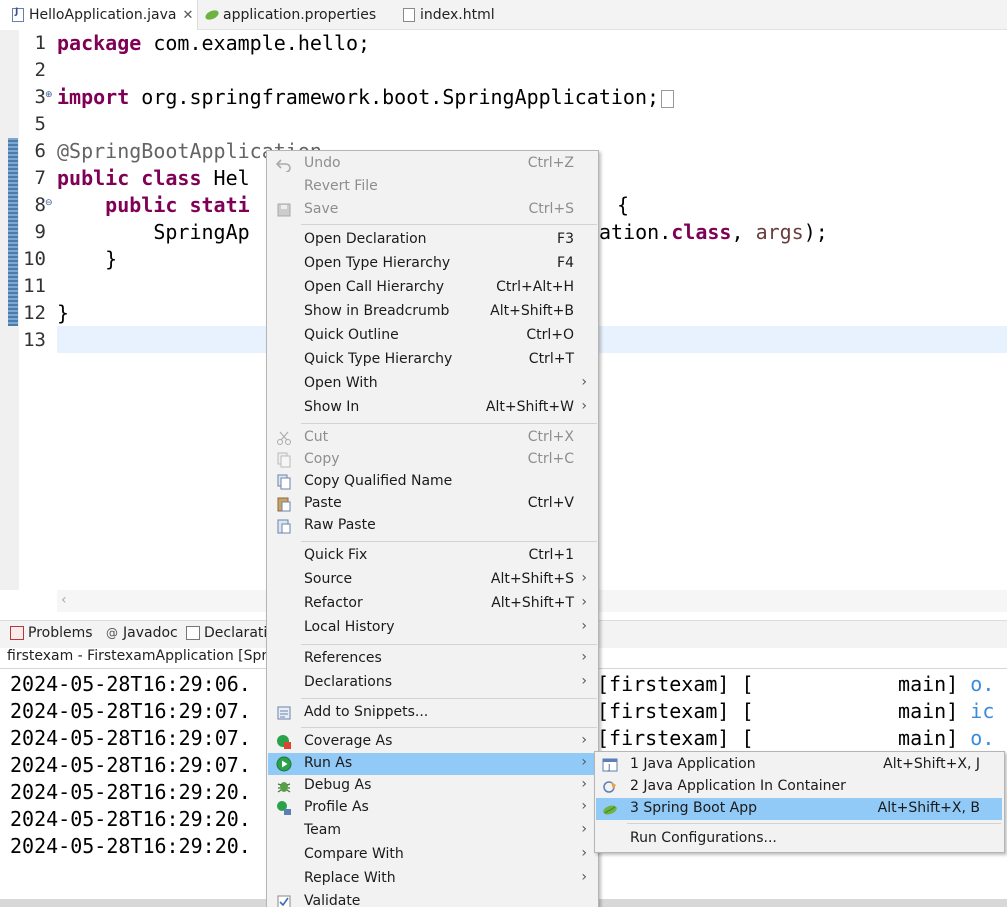 This screenshot has width=1007, height=907. I want to click on svg-text: J, so click(608, 767).